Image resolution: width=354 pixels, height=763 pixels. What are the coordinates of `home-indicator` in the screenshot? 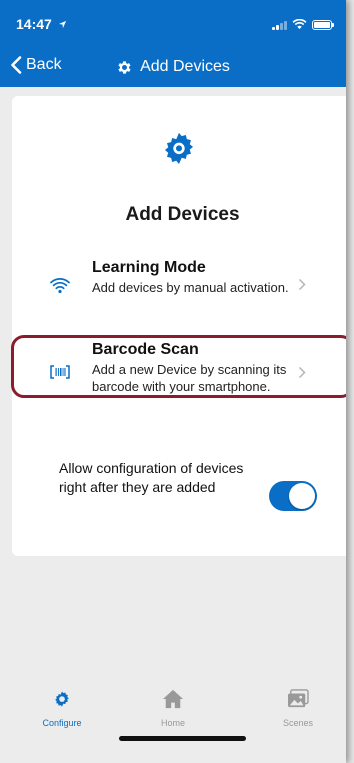 It's located at (182, 738).